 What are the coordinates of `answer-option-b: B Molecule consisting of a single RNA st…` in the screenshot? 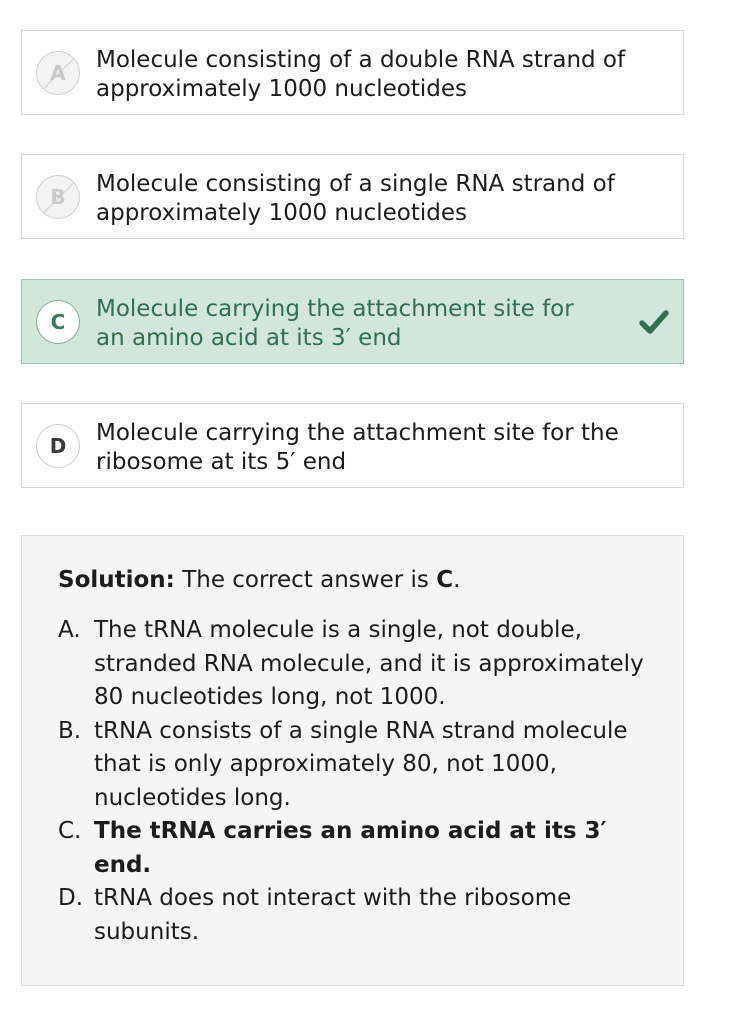 It's located at (352, 196).